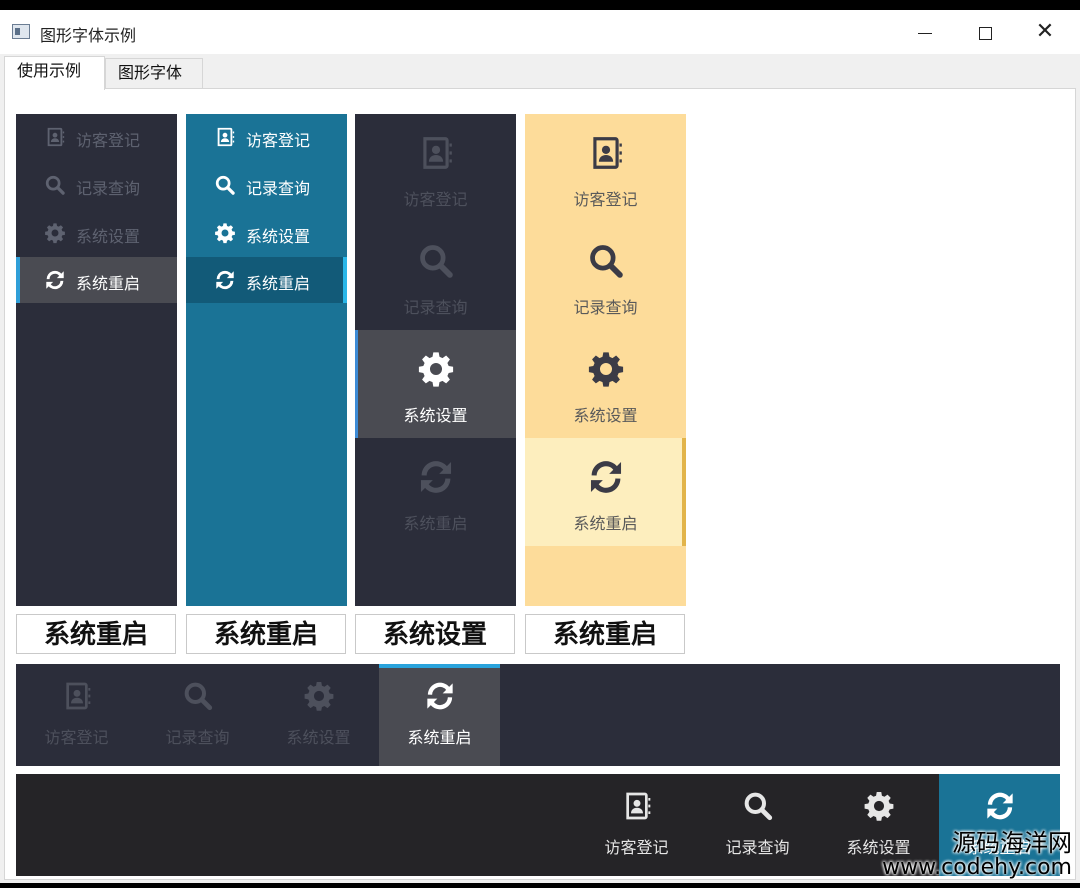  I want to click on close-button: ✕, so click(1045, 32).